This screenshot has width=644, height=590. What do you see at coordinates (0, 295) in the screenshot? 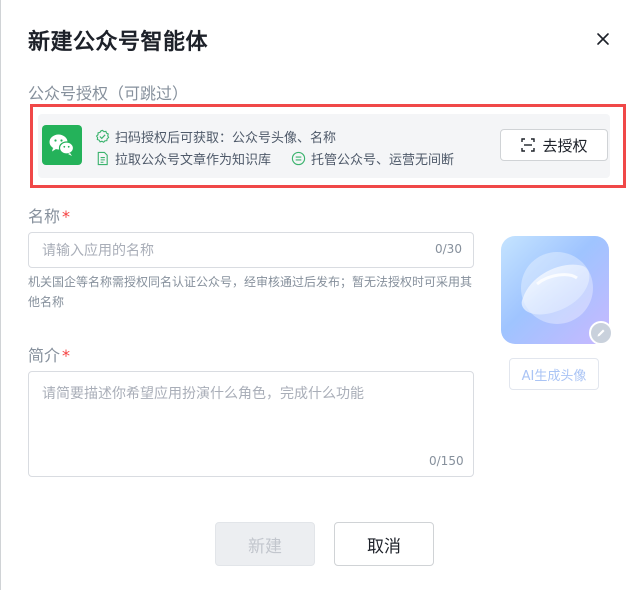
I see `window-edge` at bounding box center [0, 295].